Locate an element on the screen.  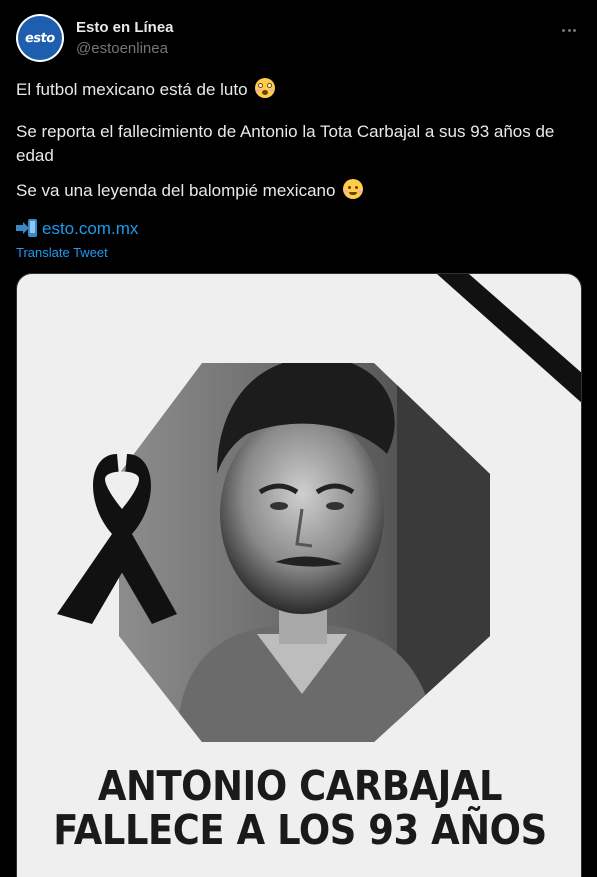
esto-logo: esto is located at coordinates (40, 38).